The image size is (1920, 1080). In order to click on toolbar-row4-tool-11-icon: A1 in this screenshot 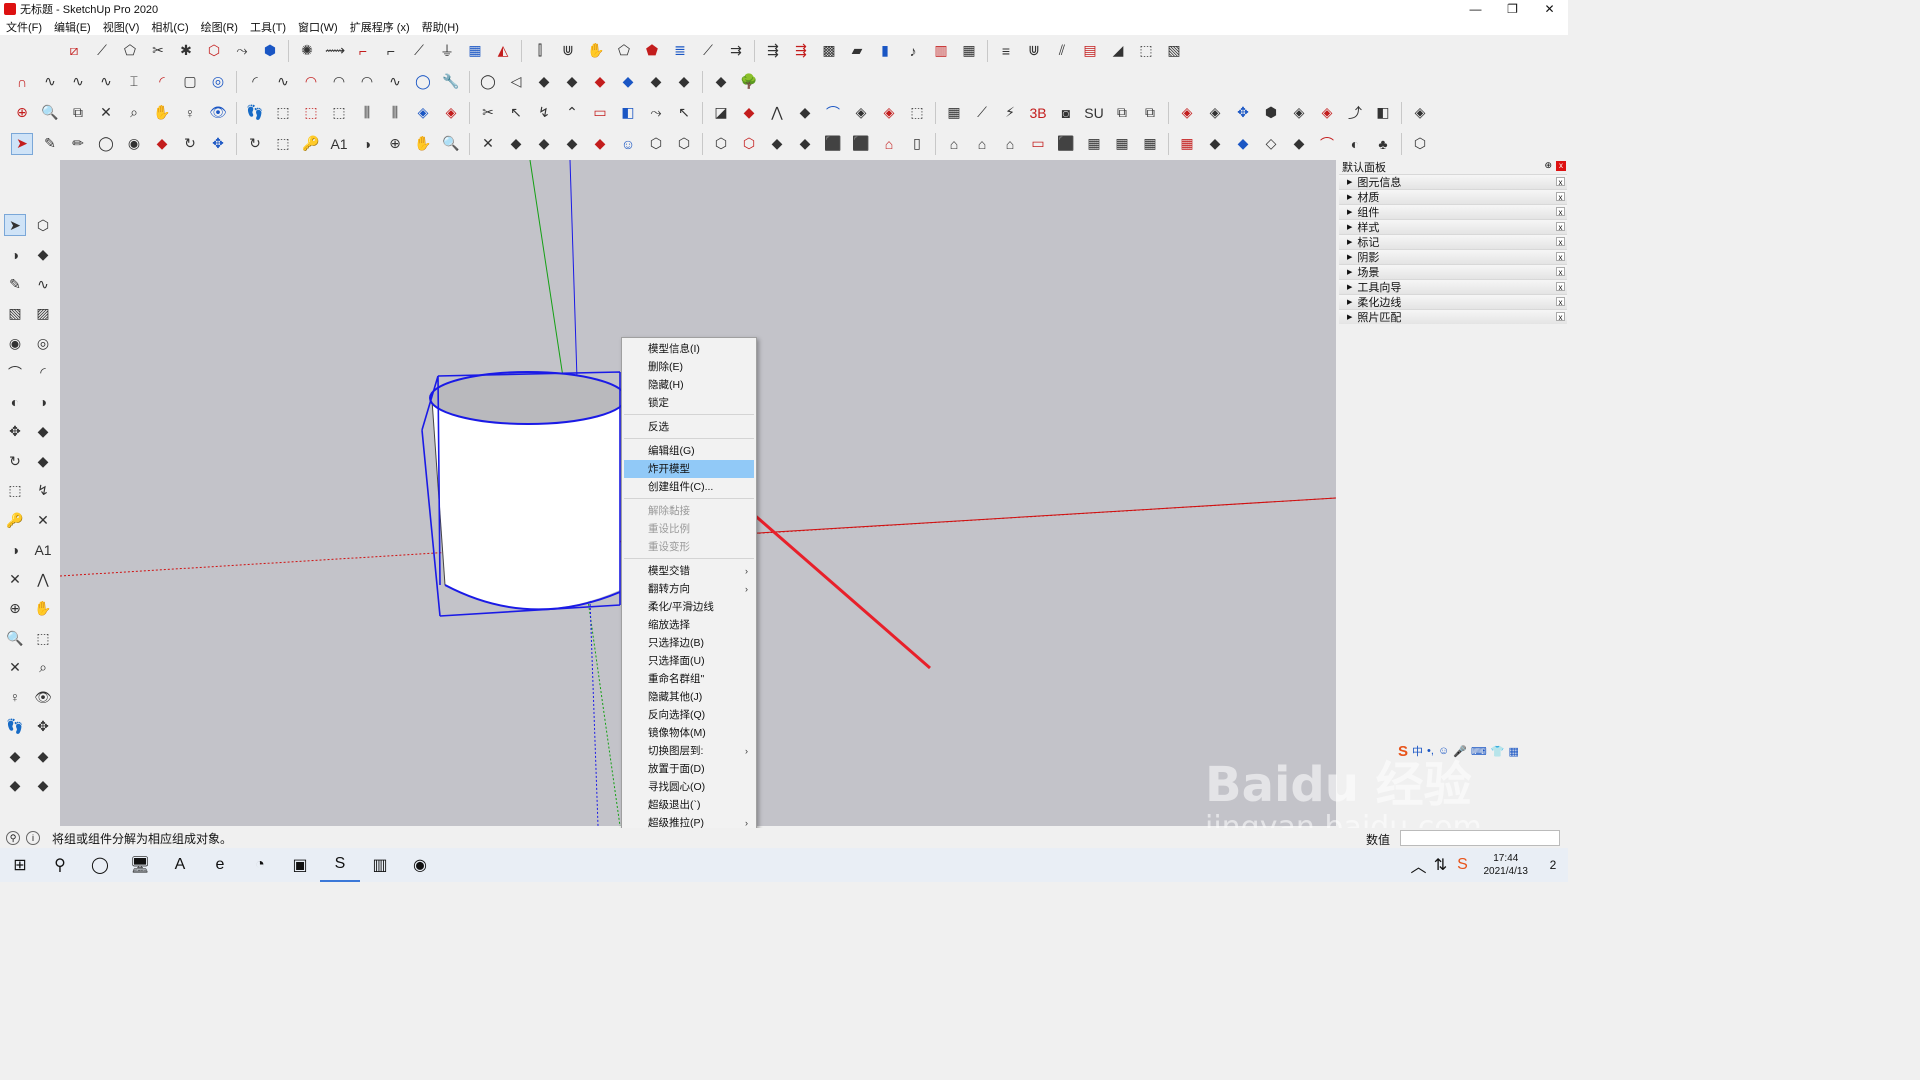, I will do `click(339, 144)`.